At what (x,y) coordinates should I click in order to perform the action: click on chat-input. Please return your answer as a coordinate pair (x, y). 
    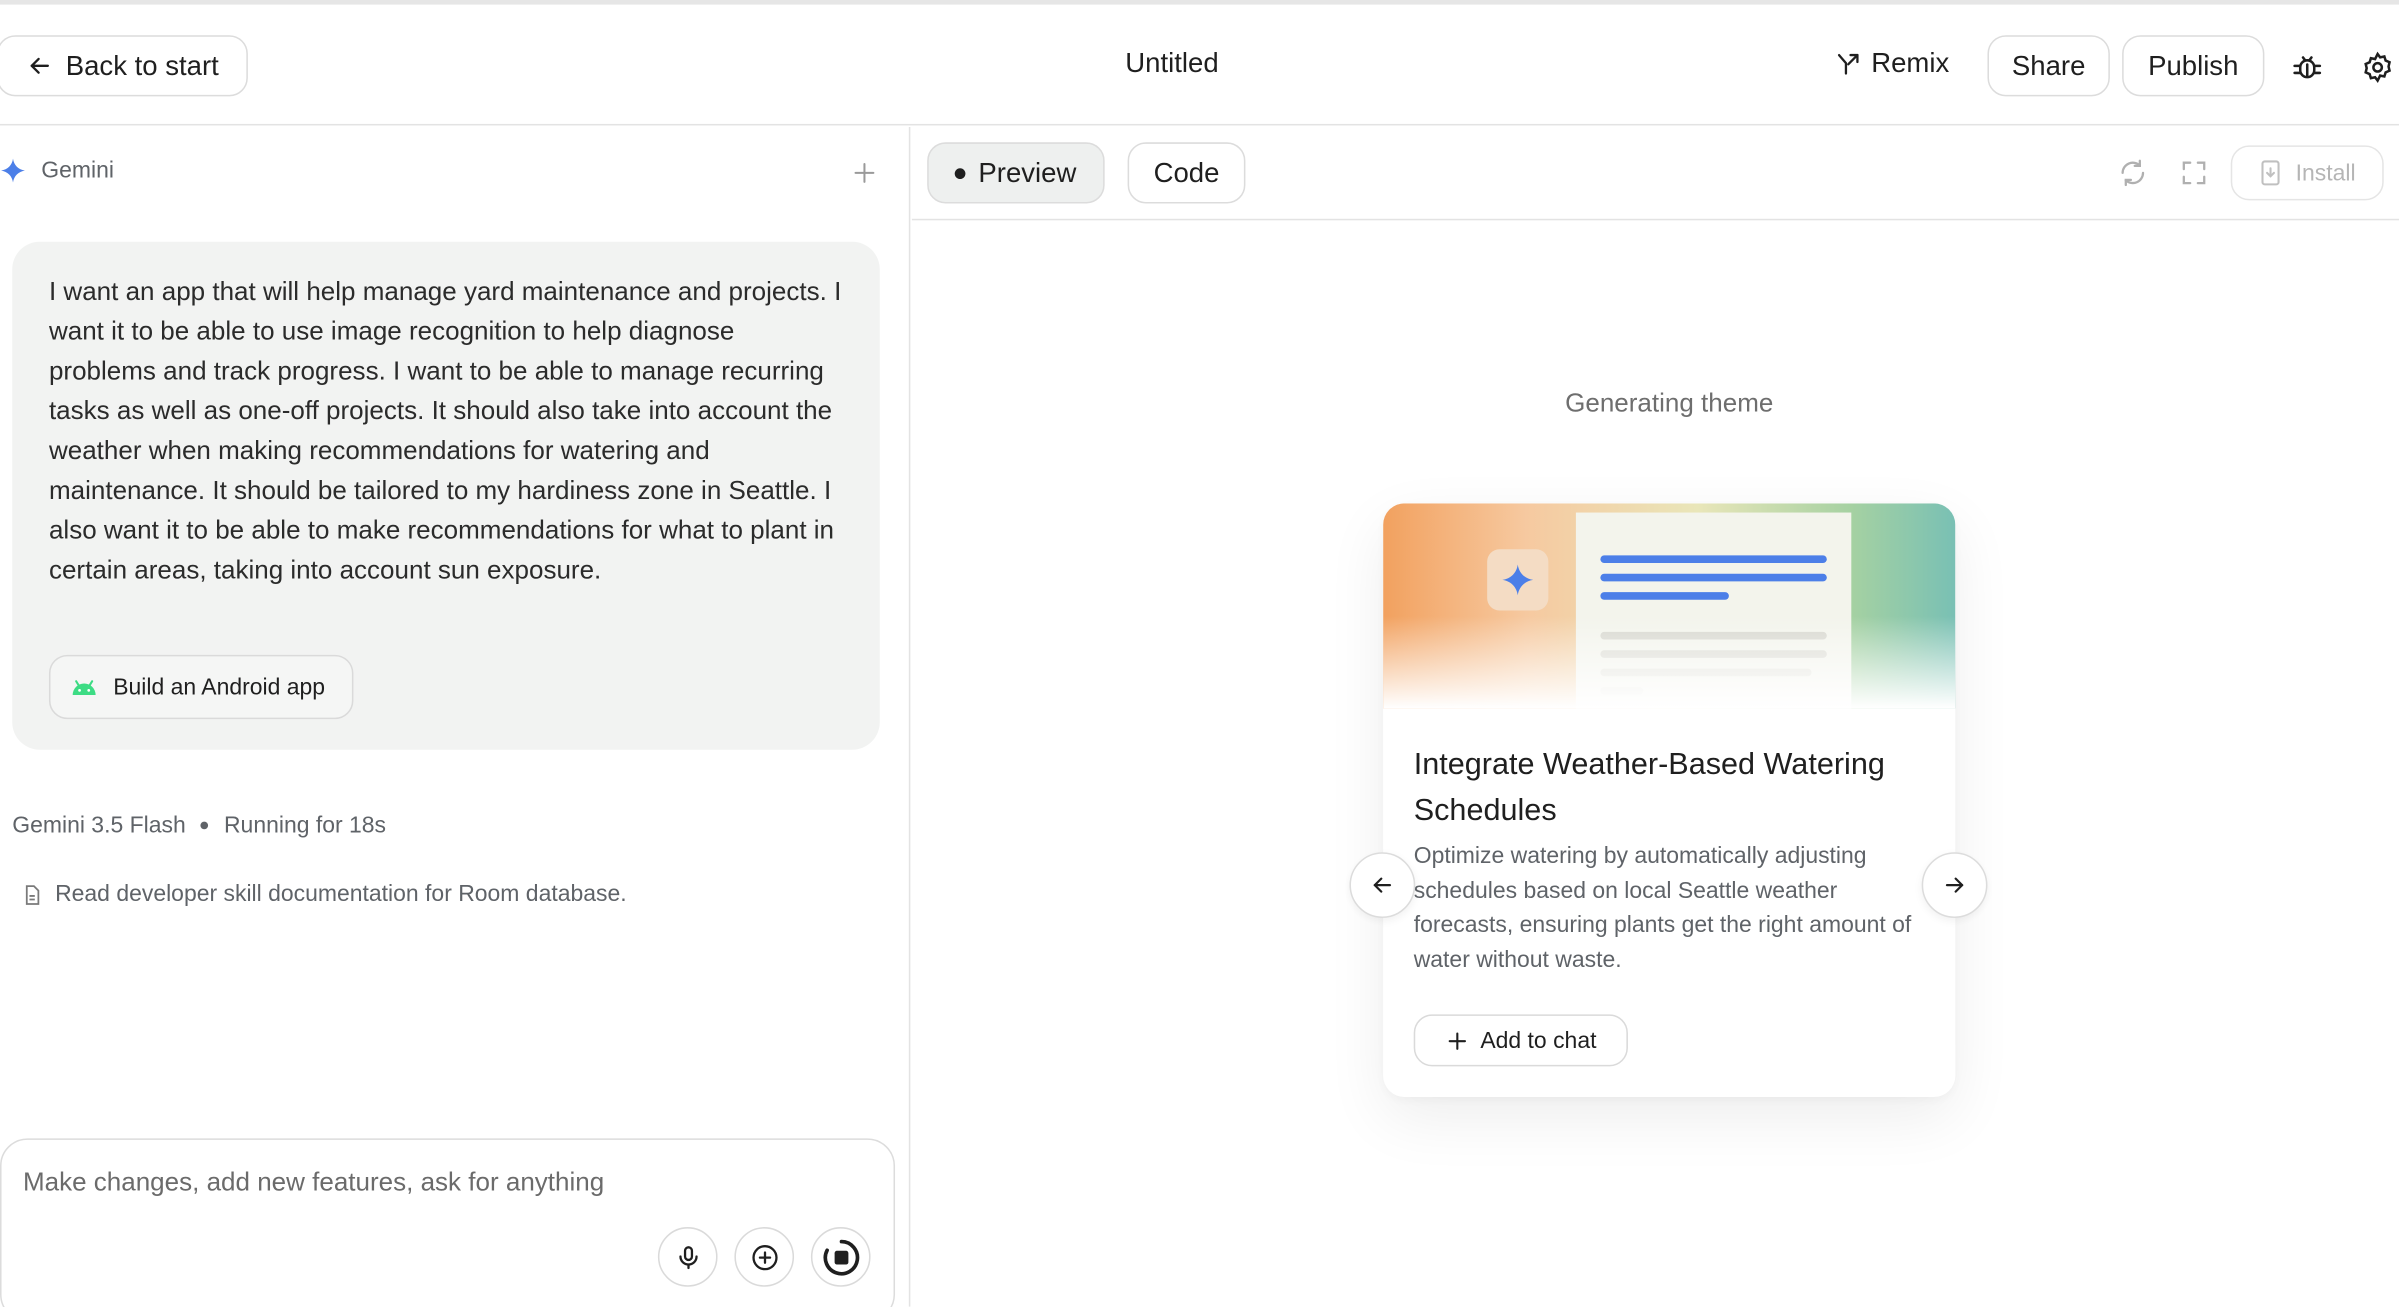
    Looking at the image, I should click on (451, 1182).